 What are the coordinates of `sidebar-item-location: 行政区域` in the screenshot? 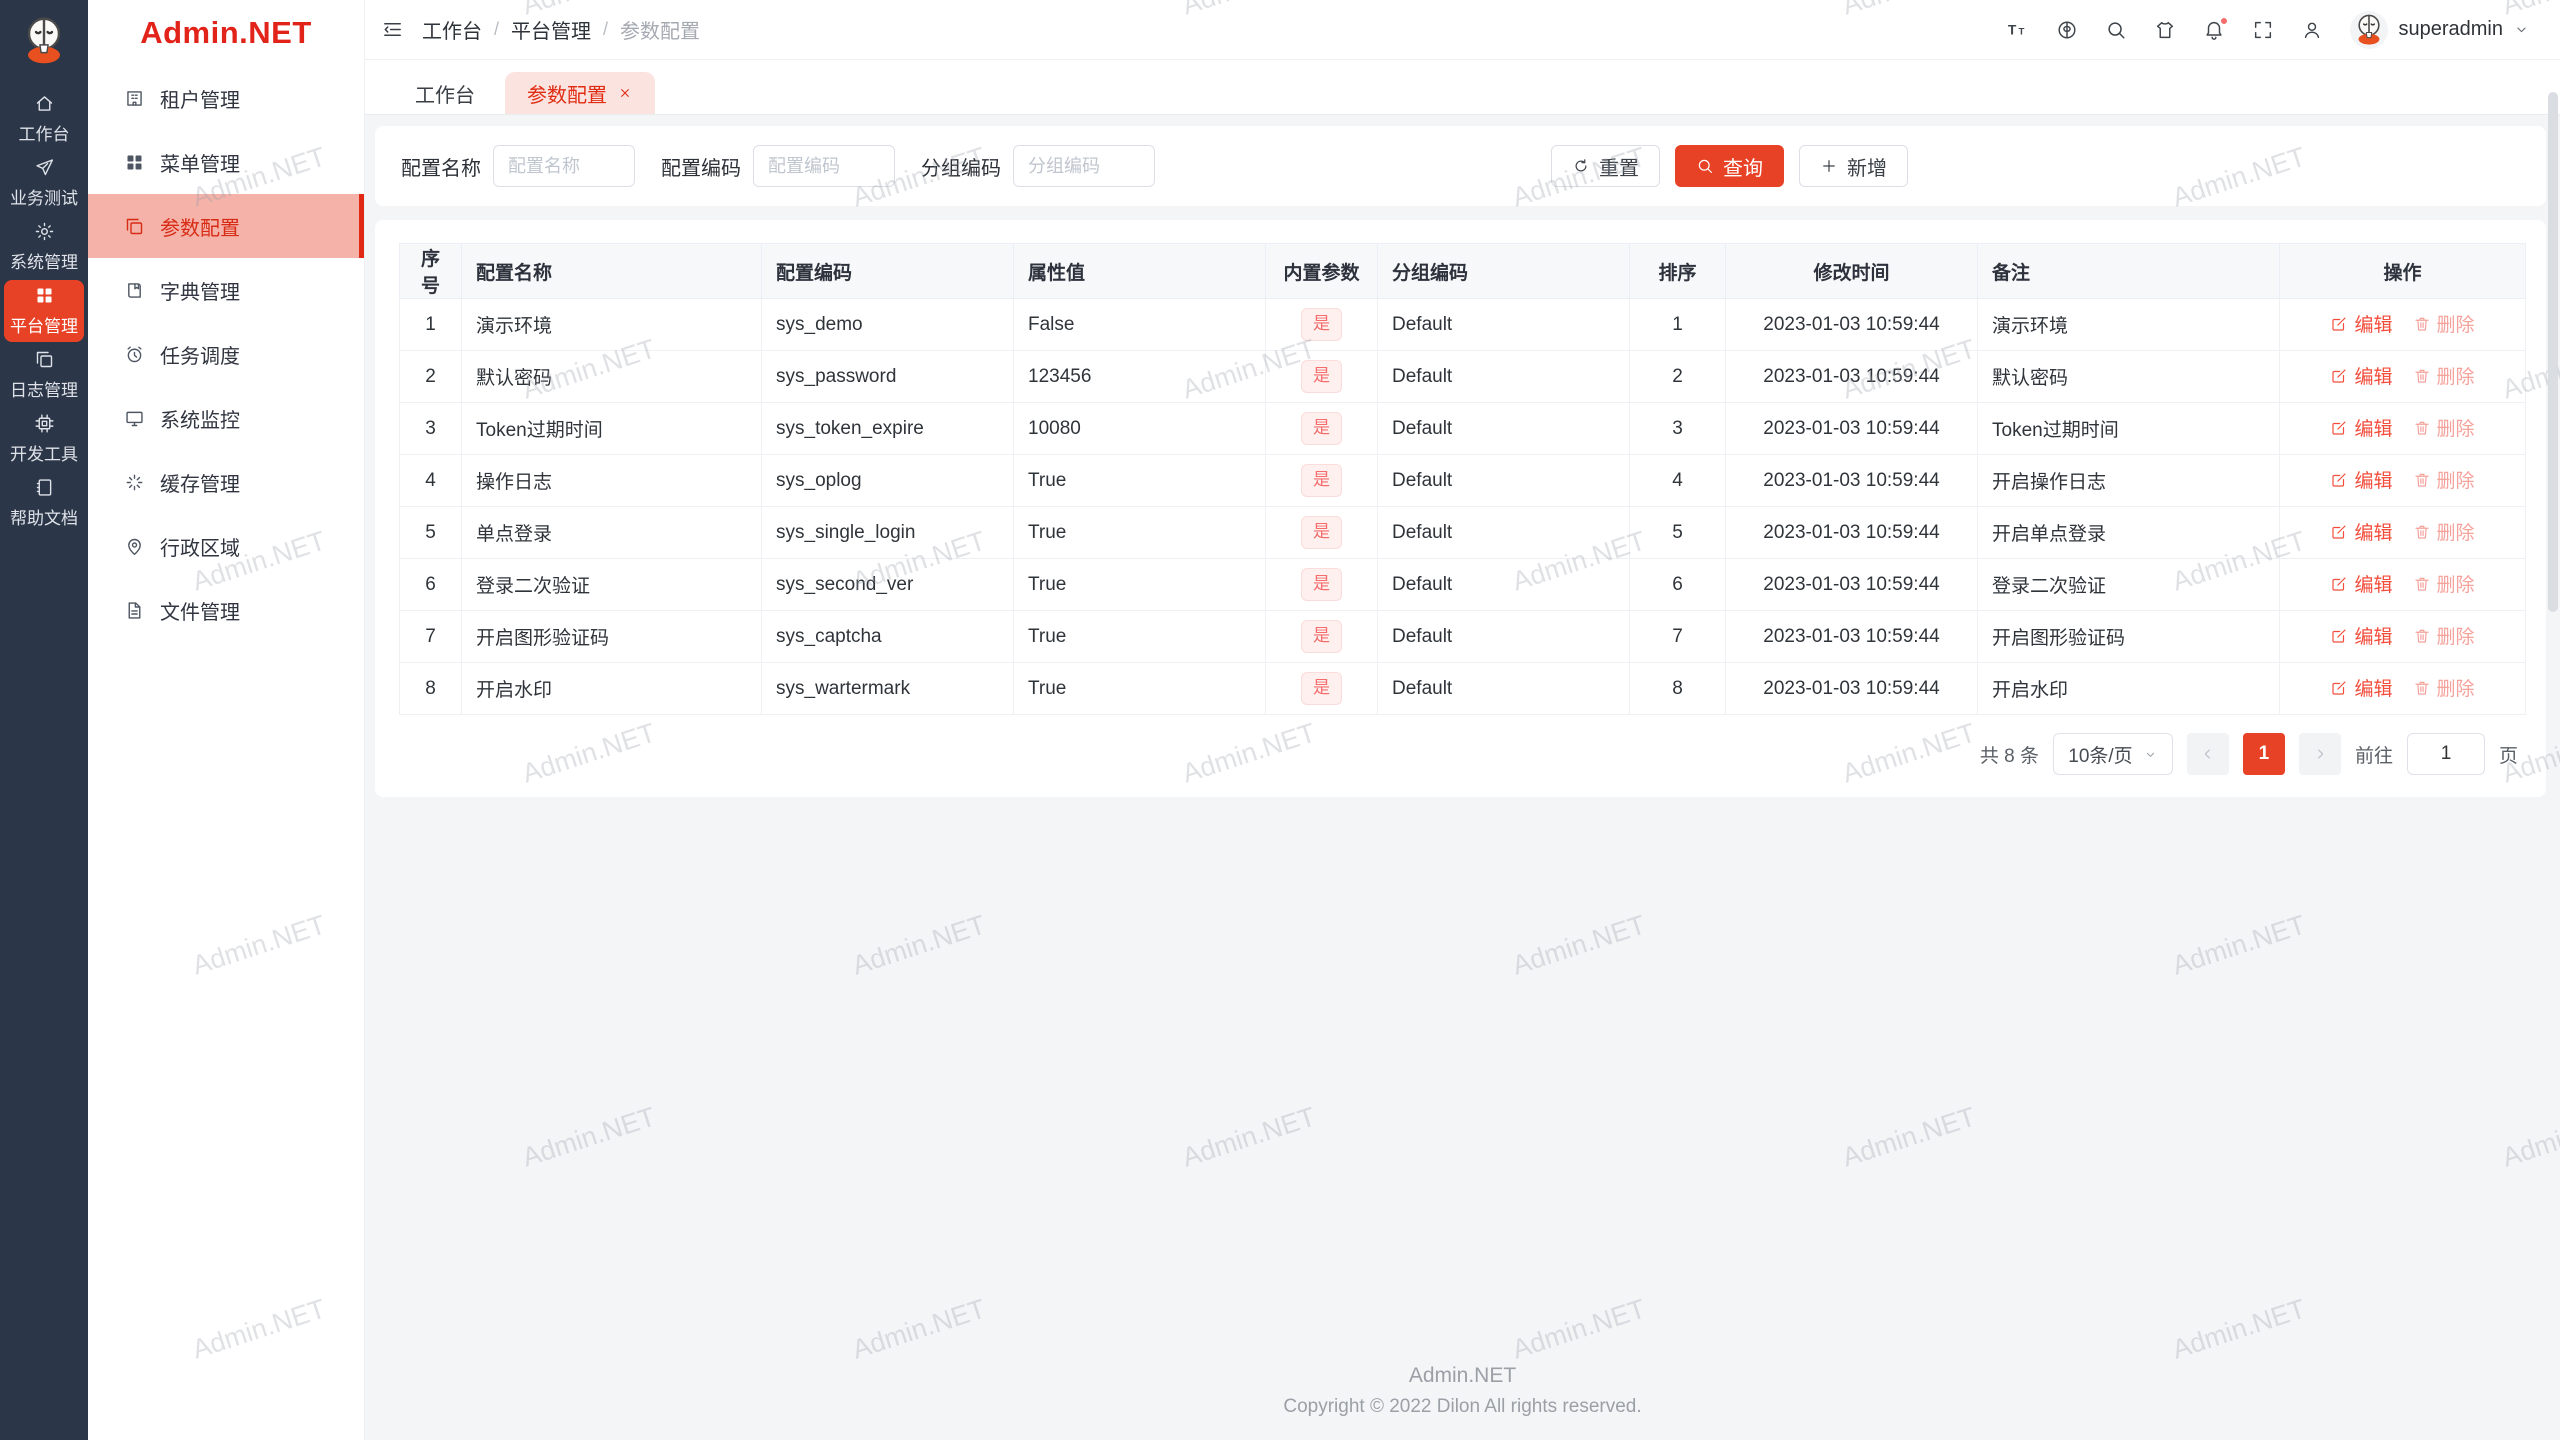 It's located at (226, 546).